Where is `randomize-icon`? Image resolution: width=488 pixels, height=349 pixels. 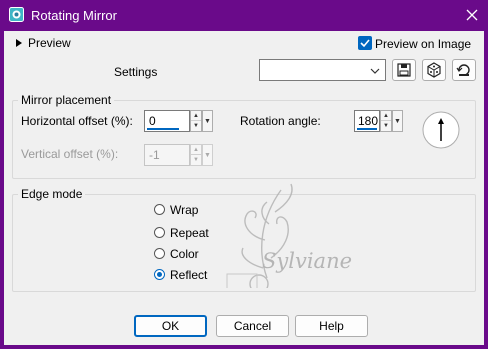 randomize-icon is located at coordinates (434, 70).